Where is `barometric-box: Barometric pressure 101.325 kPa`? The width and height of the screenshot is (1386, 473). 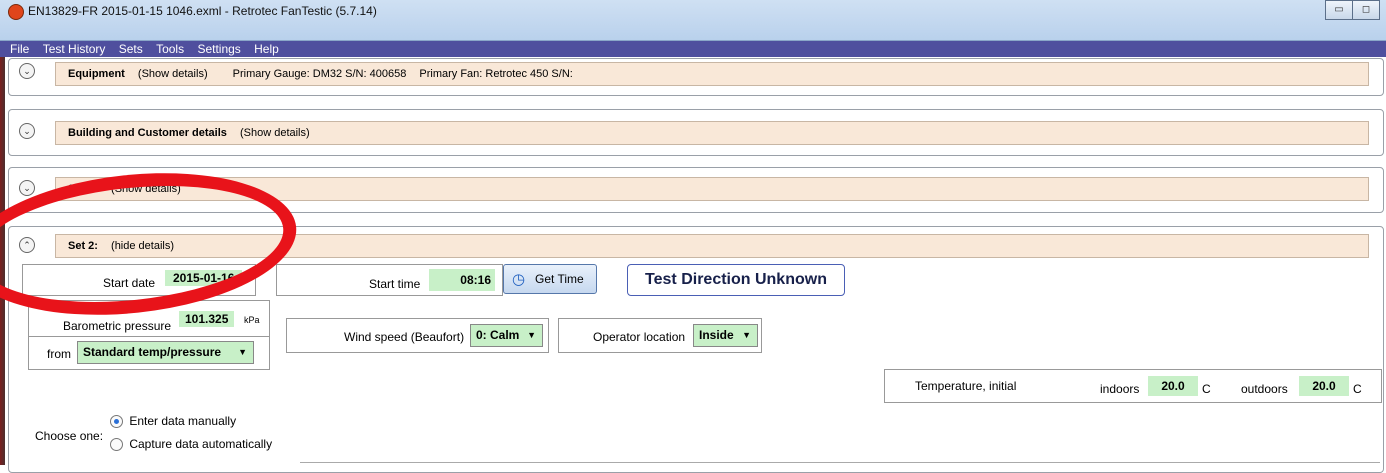 barometric-box: Barometric pressure 101.325 kPa is located at coordinates (149, 319).